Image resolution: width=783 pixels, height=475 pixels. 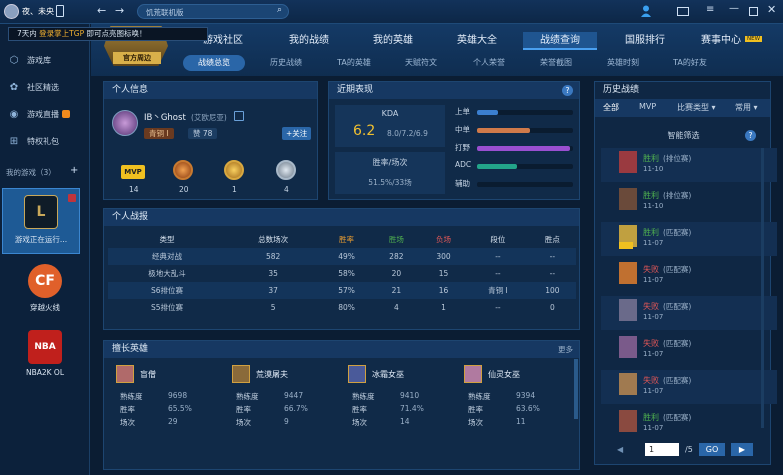 What do you see at coordinates (239, 116) in the screenshot?
I see `copy-icon` at bounding box center [239, 116].